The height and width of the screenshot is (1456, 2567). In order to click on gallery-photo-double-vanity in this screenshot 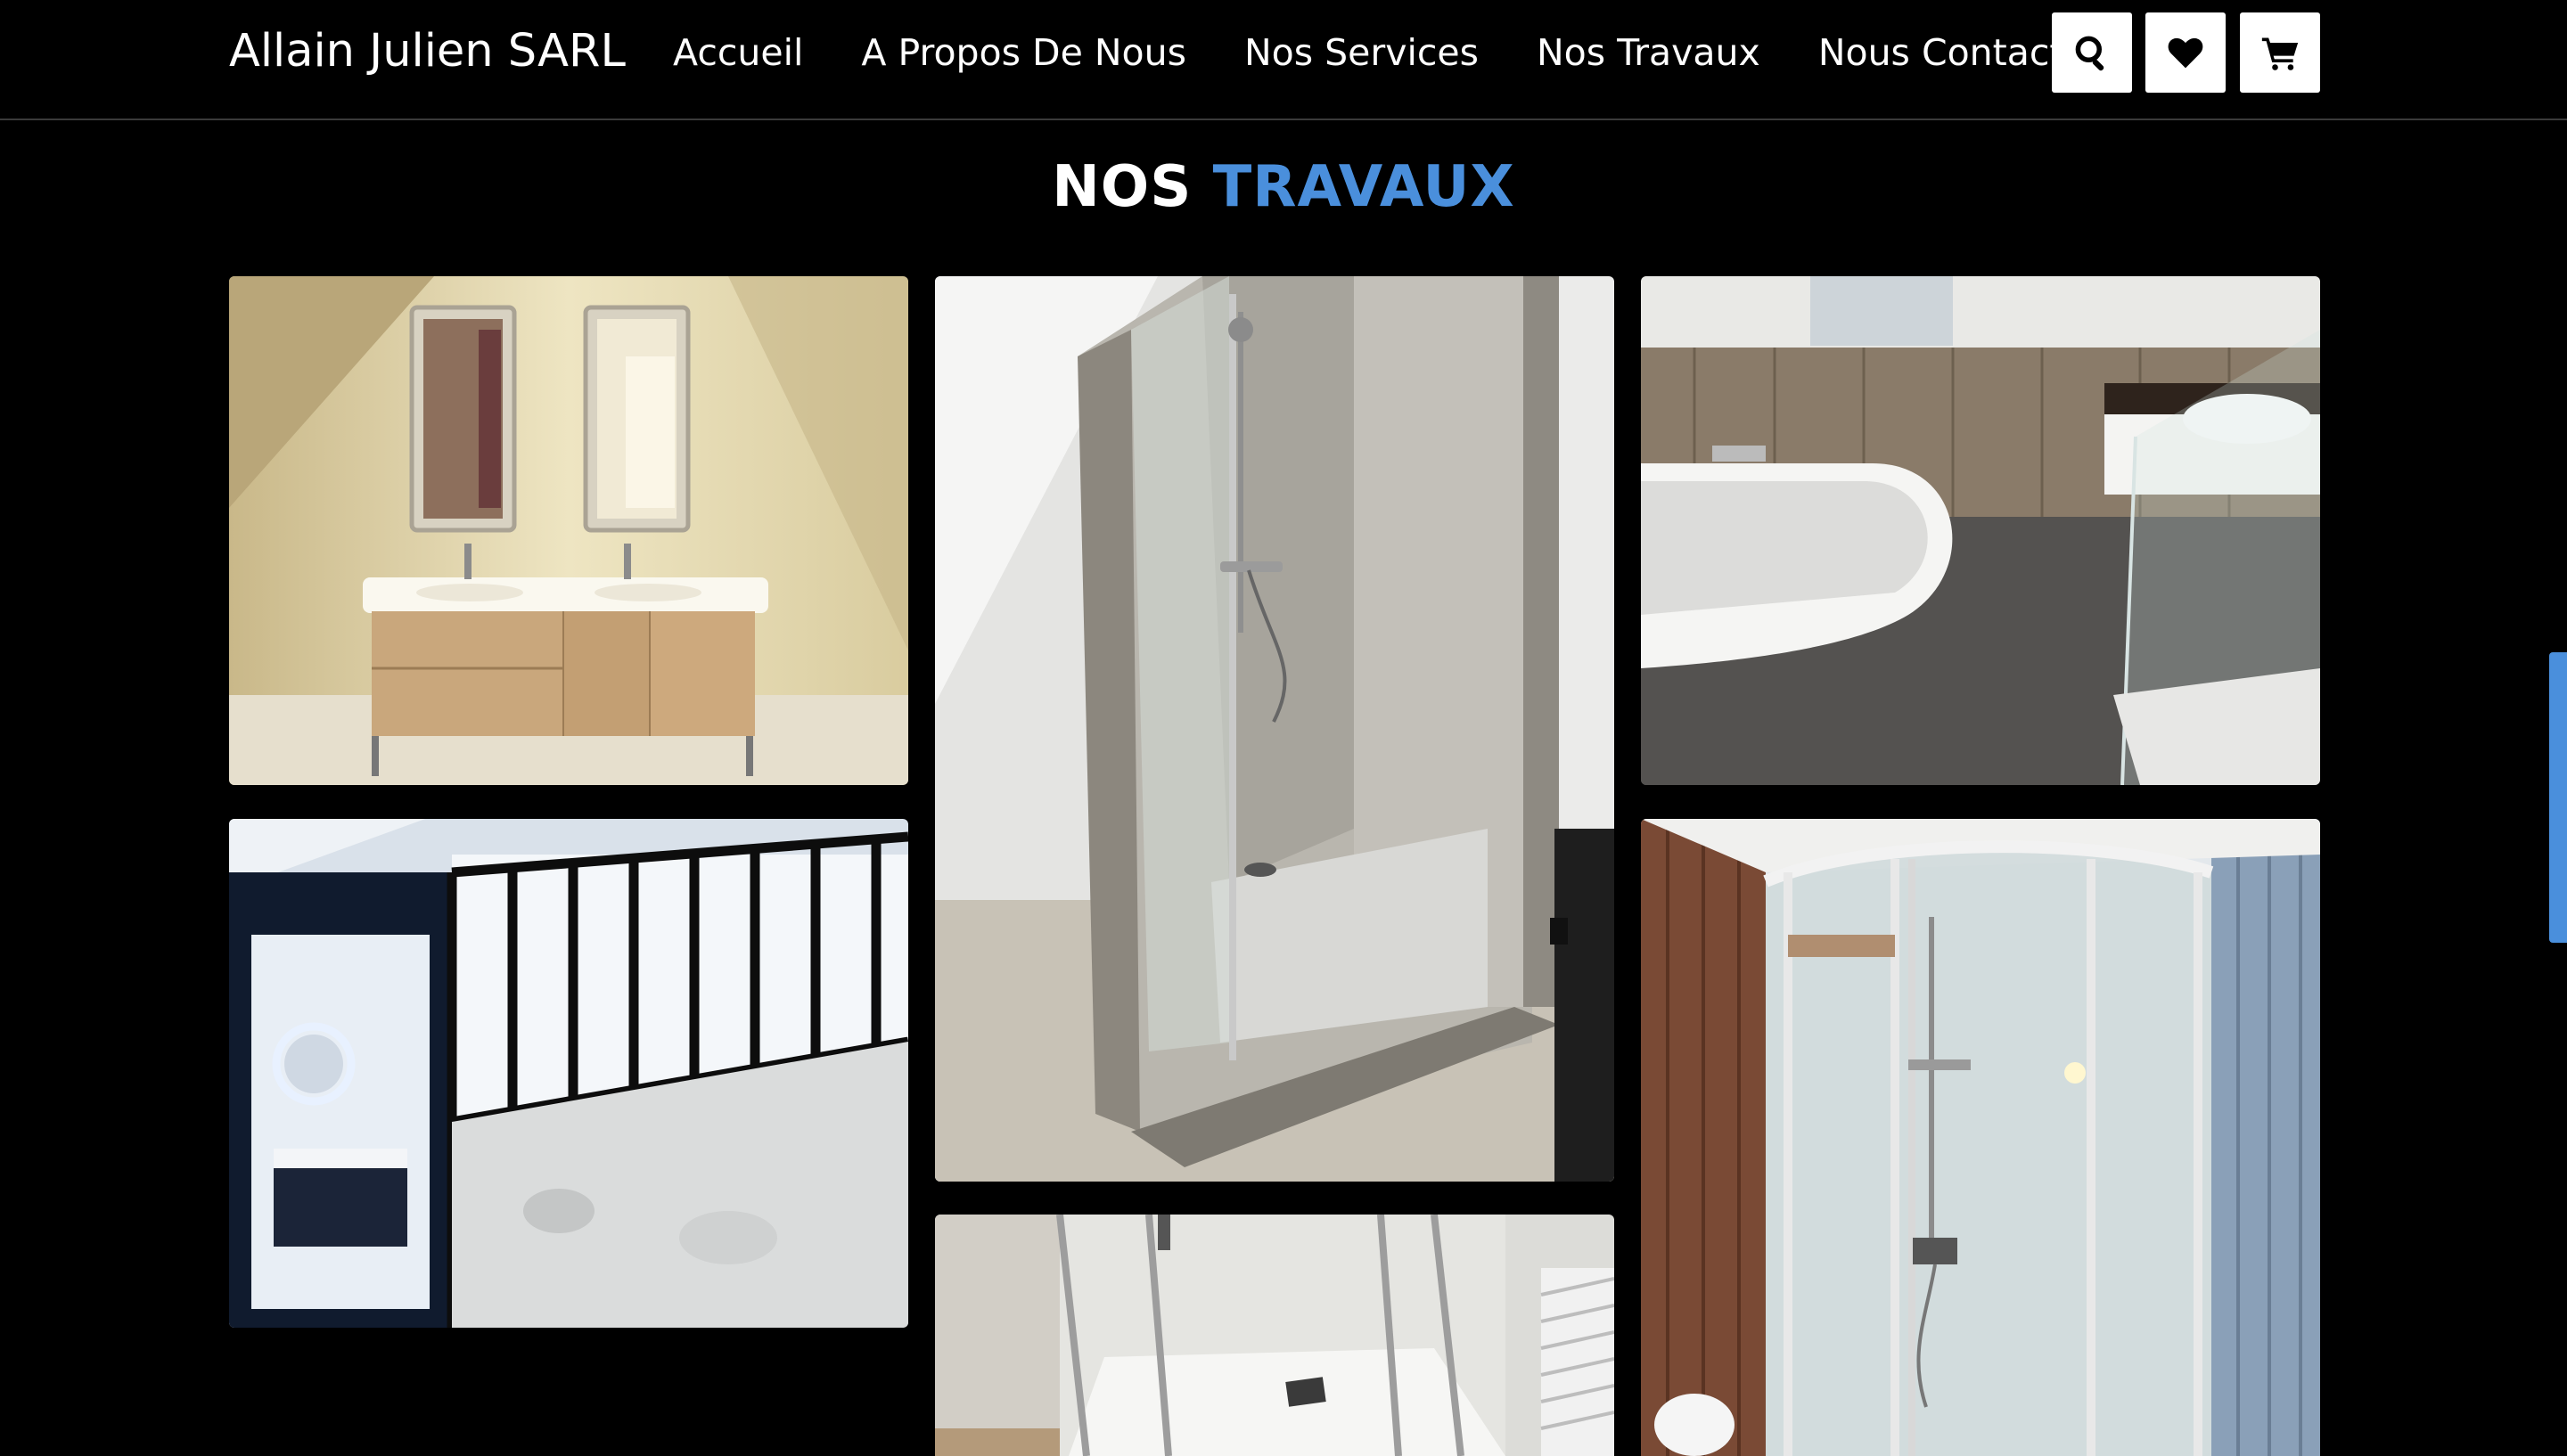, I will do `click(568, 530)`.